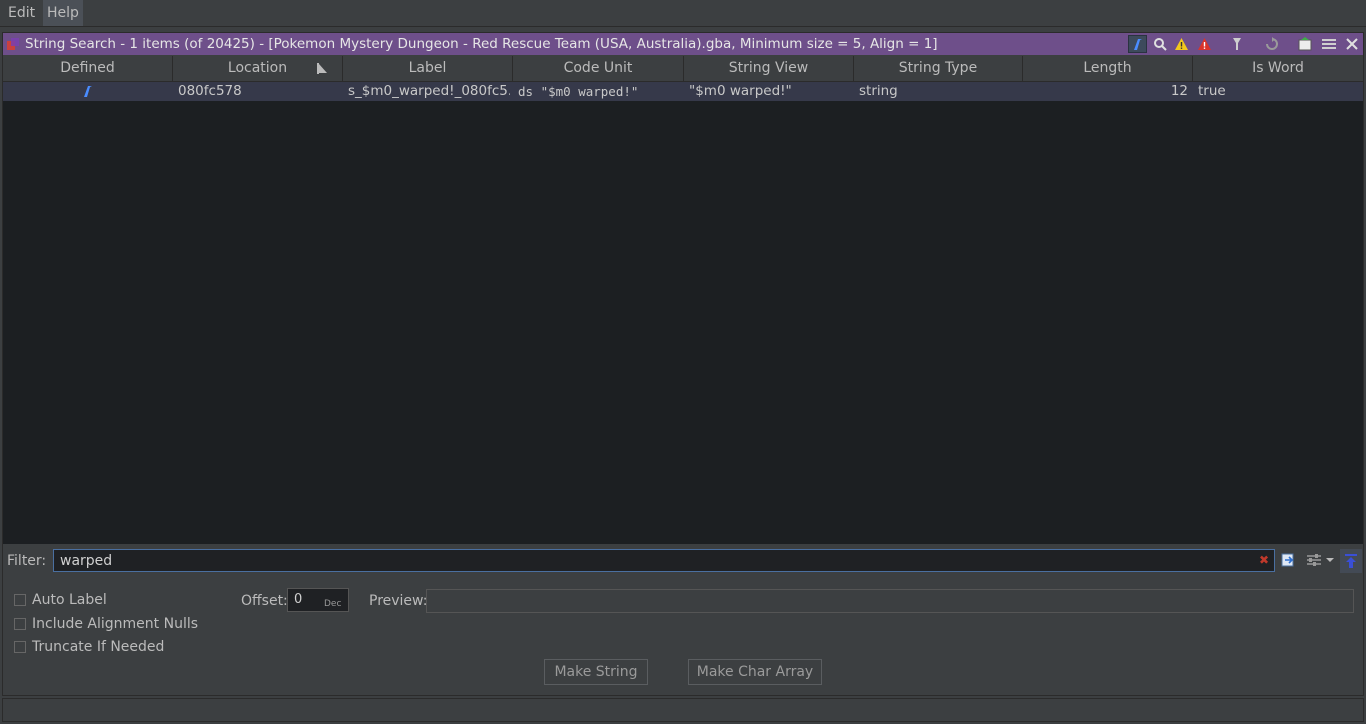 This screenshot has width=1366, height=724. Describe the element at coordinates (115, 624) in the screenshot. I see `include-alignment-nulls-label: Include Alignment Nulls` at that location.